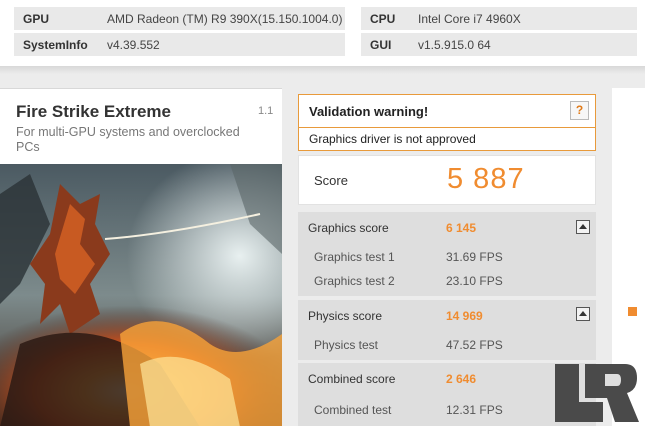 The height and width of the screenshot is (426, 645). I want to click on score-label: Score, so click(331, 180).